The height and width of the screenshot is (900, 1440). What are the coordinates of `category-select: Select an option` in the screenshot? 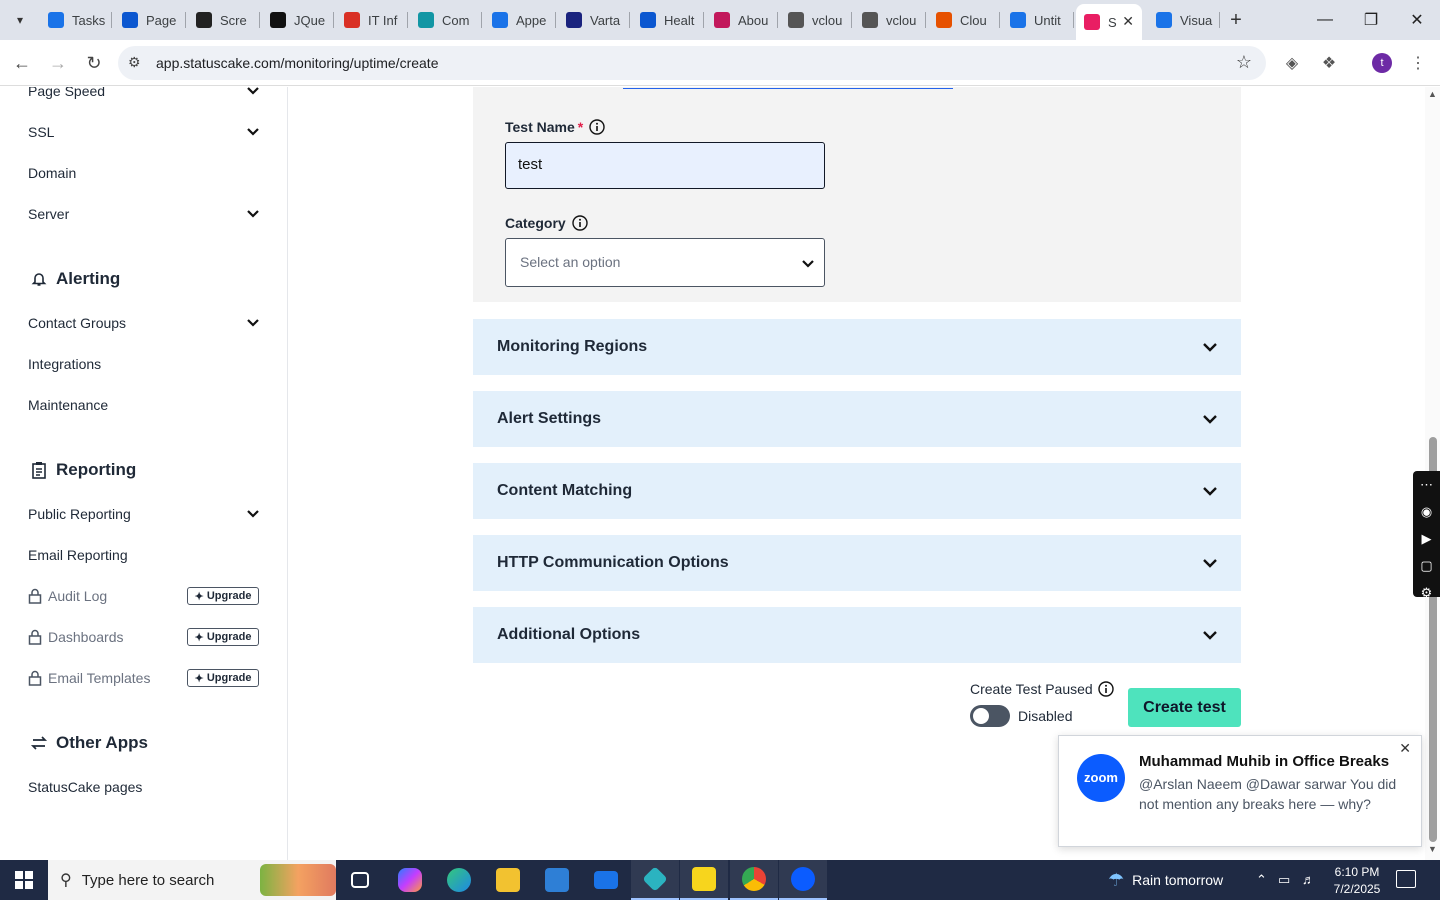 It's located at (665, 262).